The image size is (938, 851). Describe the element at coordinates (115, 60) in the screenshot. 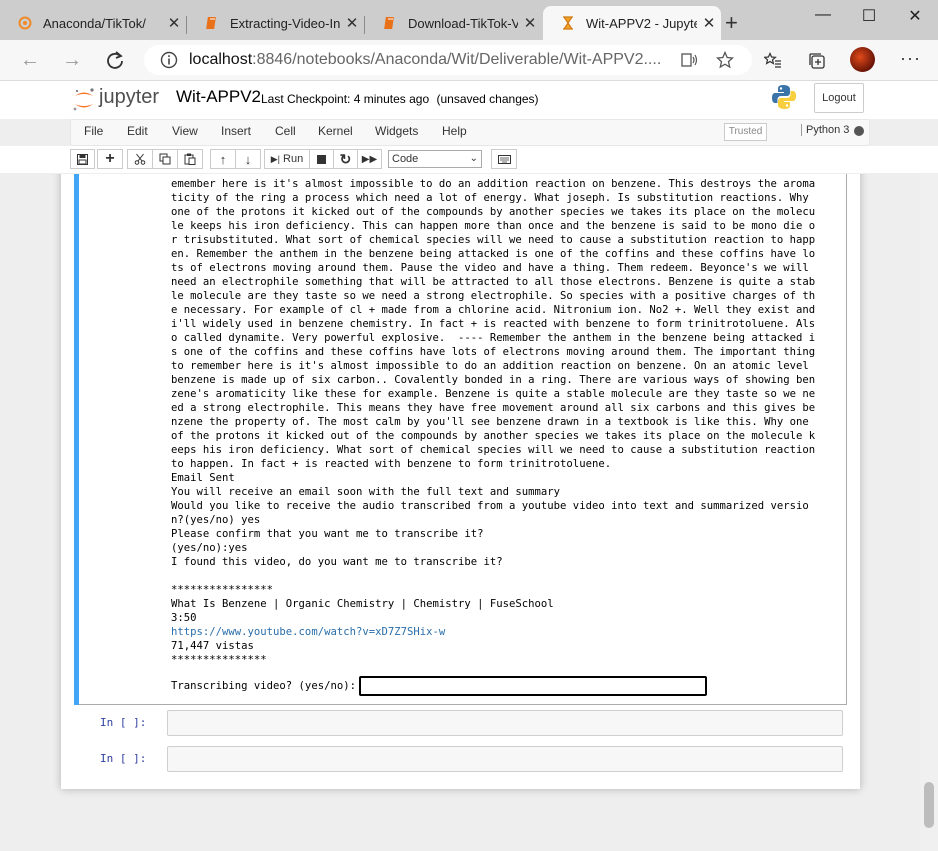

I see `refresh-icon` at that location.